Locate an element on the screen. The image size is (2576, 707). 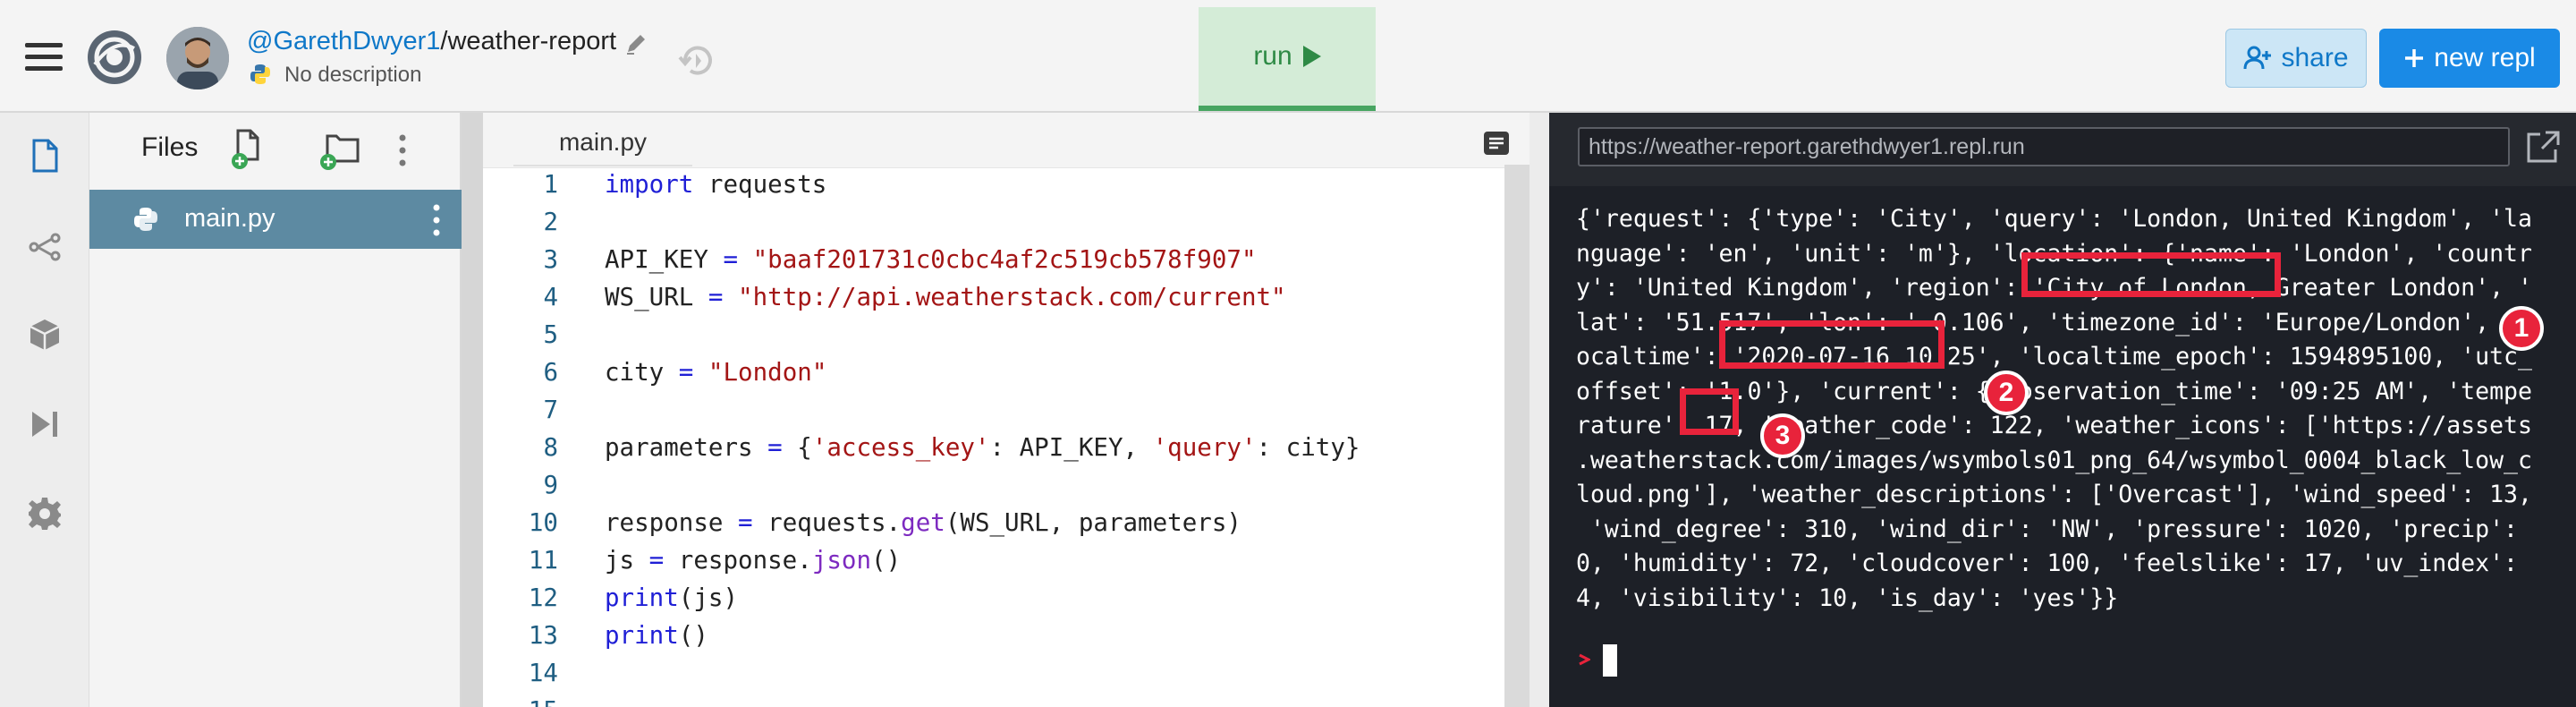
files-options-icon is located at coordinates (402, 150).